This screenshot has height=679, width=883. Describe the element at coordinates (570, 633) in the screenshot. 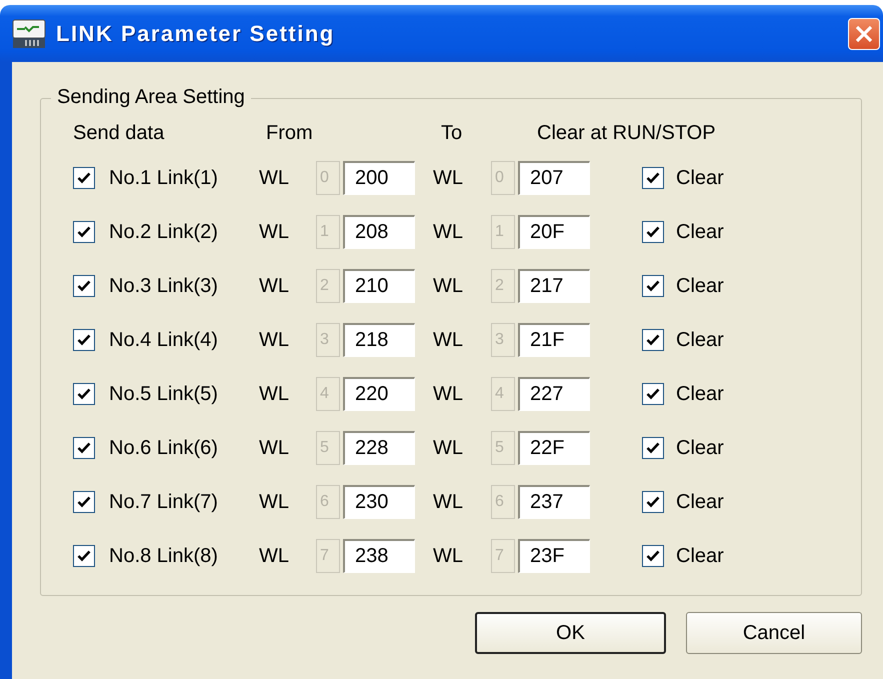

I see `ok-button: OK` at that location.